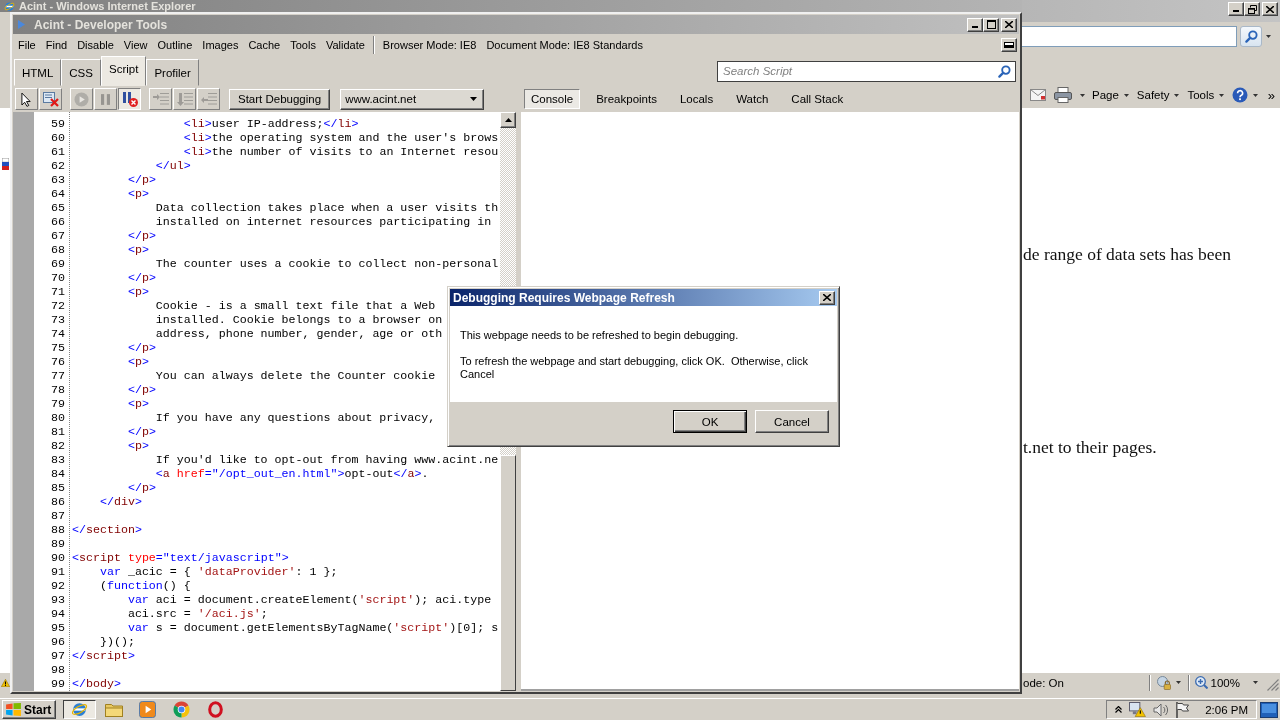  What do you see at coordinates (58, 179) in the screenshot?
I see `line-number: 63` at bounding box center [58, 179].